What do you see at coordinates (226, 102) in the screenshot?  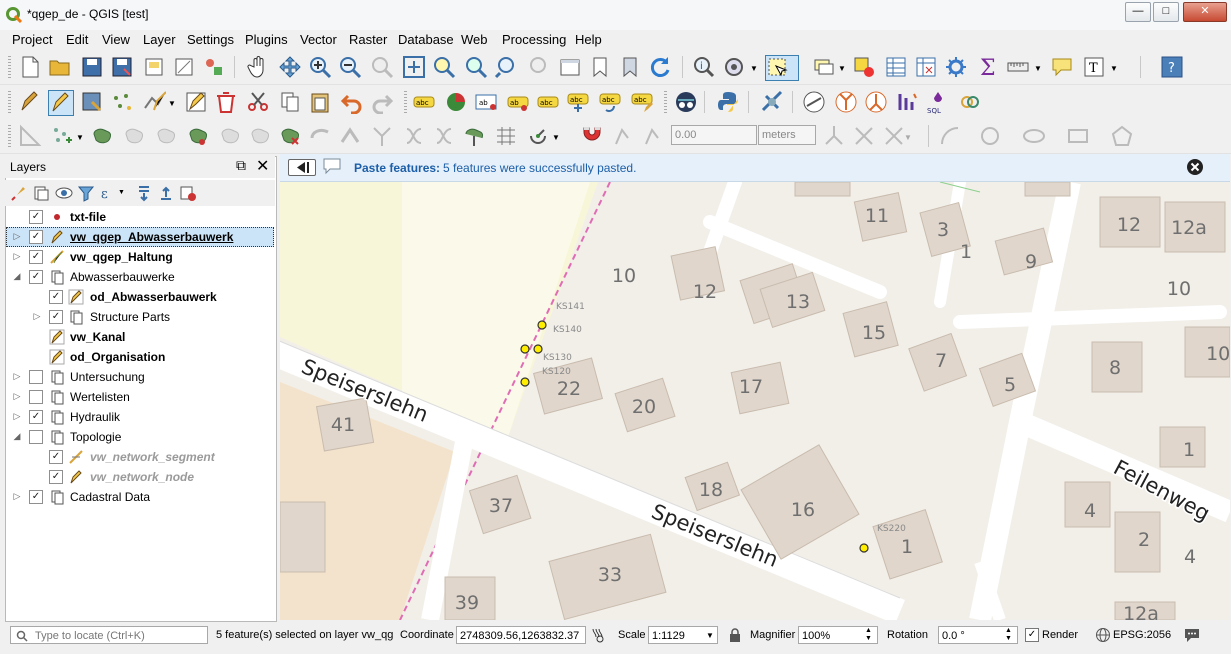 I see `delete-selected-icon` at bounding box center [226, 102].